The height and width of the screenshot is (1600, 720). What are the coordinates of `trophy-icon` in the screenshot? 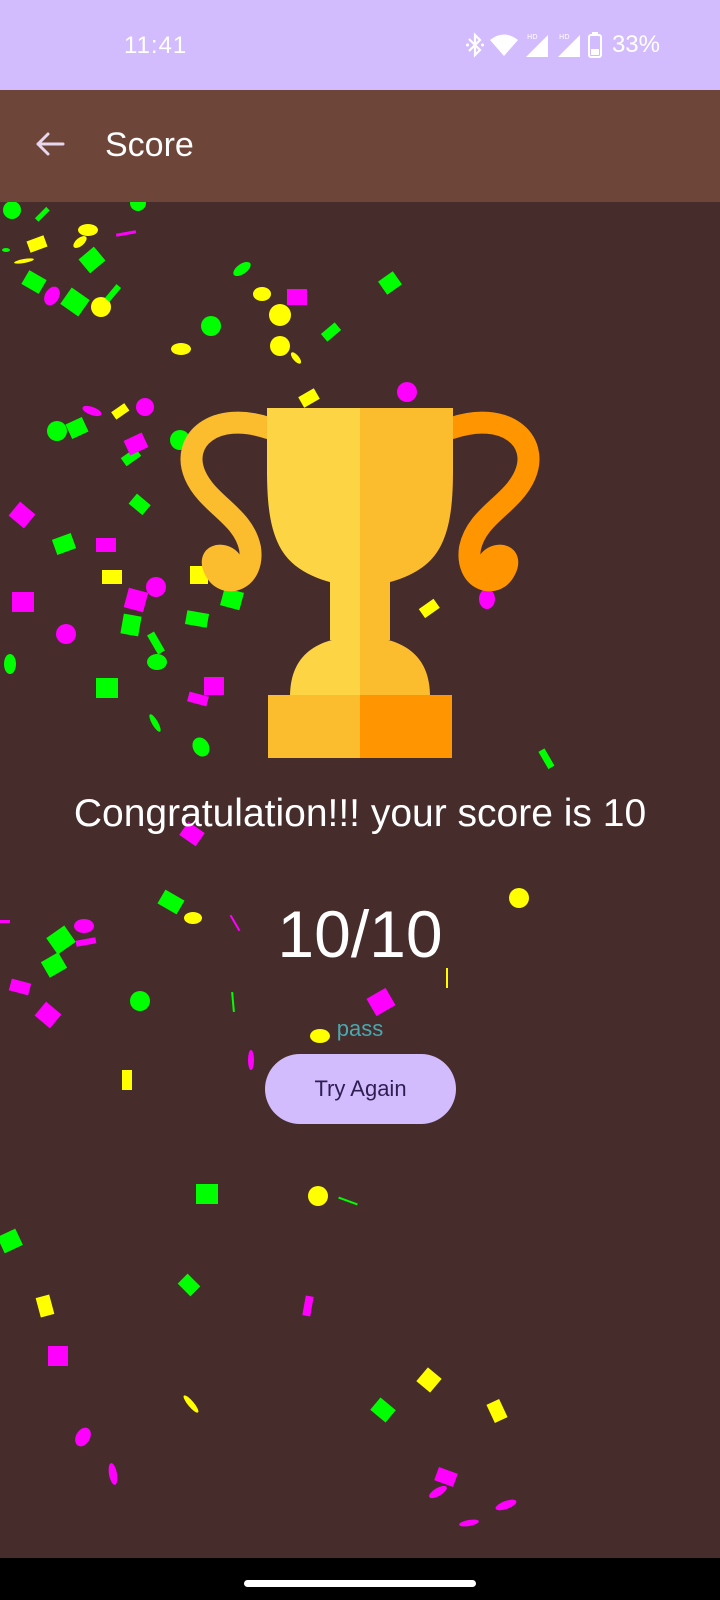 It's located at (360, 580).